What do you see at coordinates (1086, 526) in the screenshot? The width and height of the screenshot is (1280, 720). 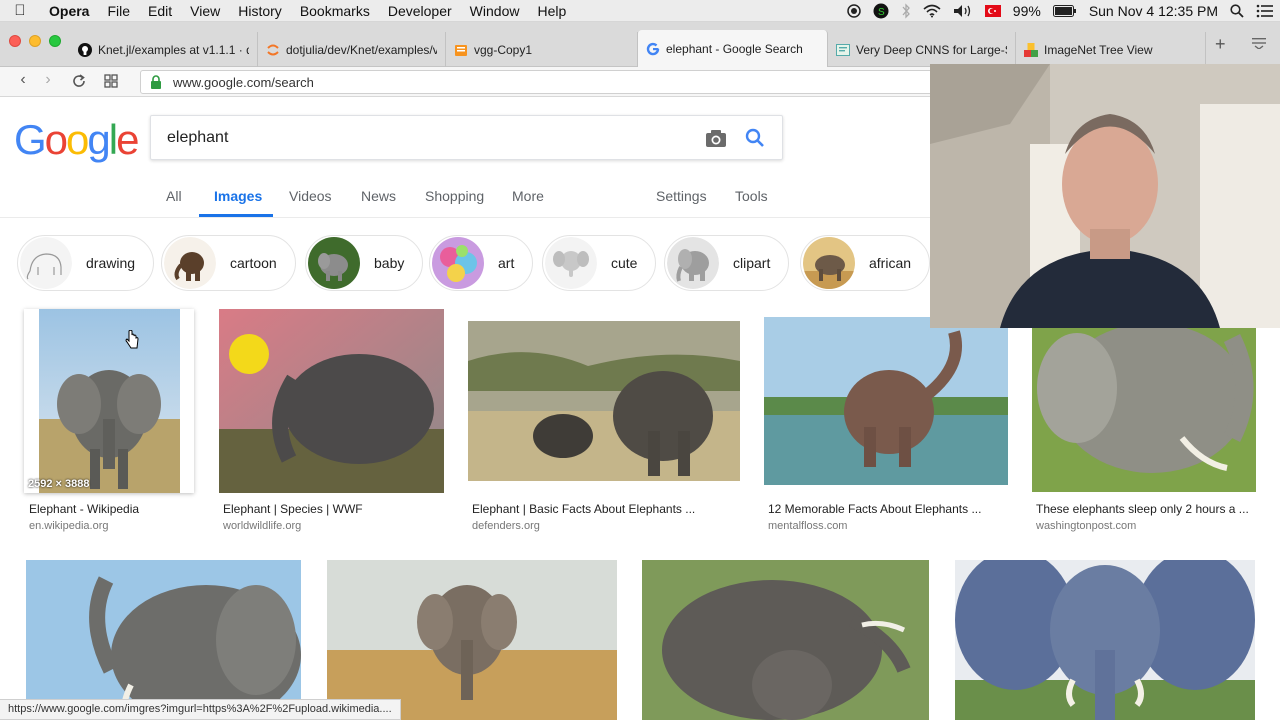 I see `result-site: washingtonpost.com` at bounding box center [1086, 526].